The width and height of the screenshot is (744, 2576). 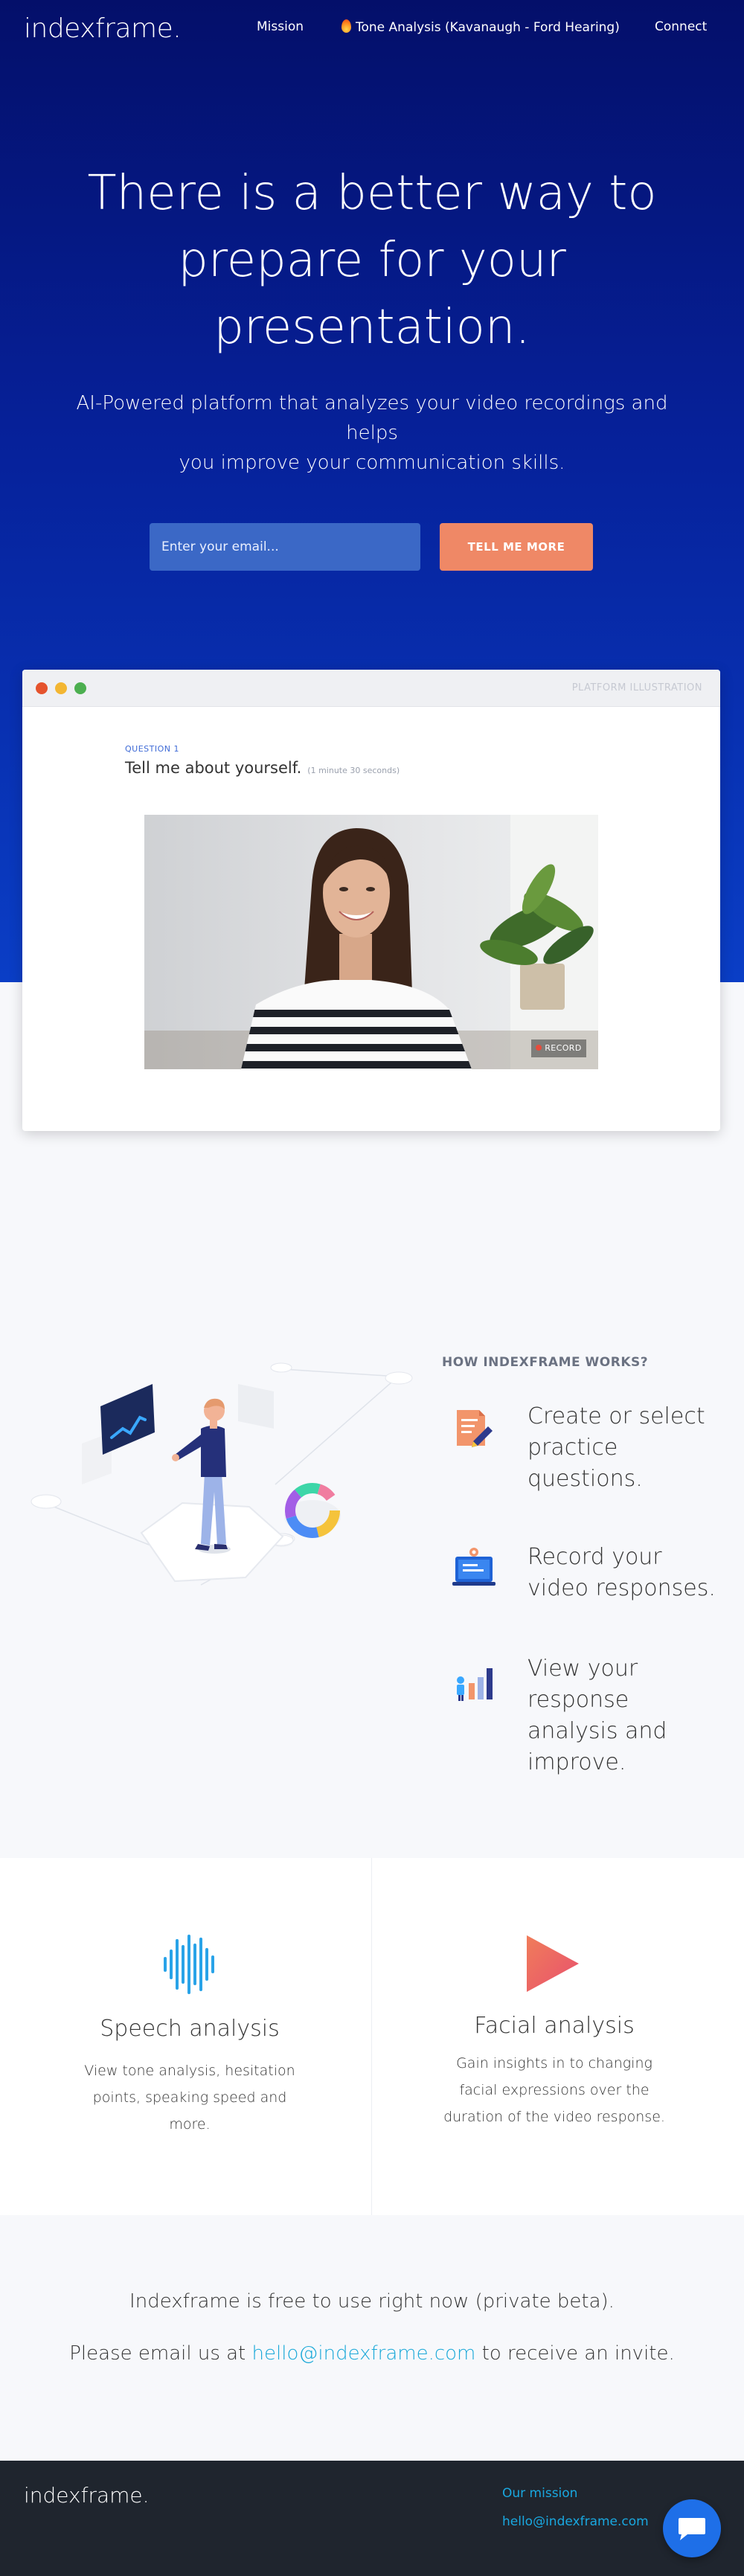 I want to click on hero-subtitle-line: you improve your communication skills., so click(x=372, y=463).